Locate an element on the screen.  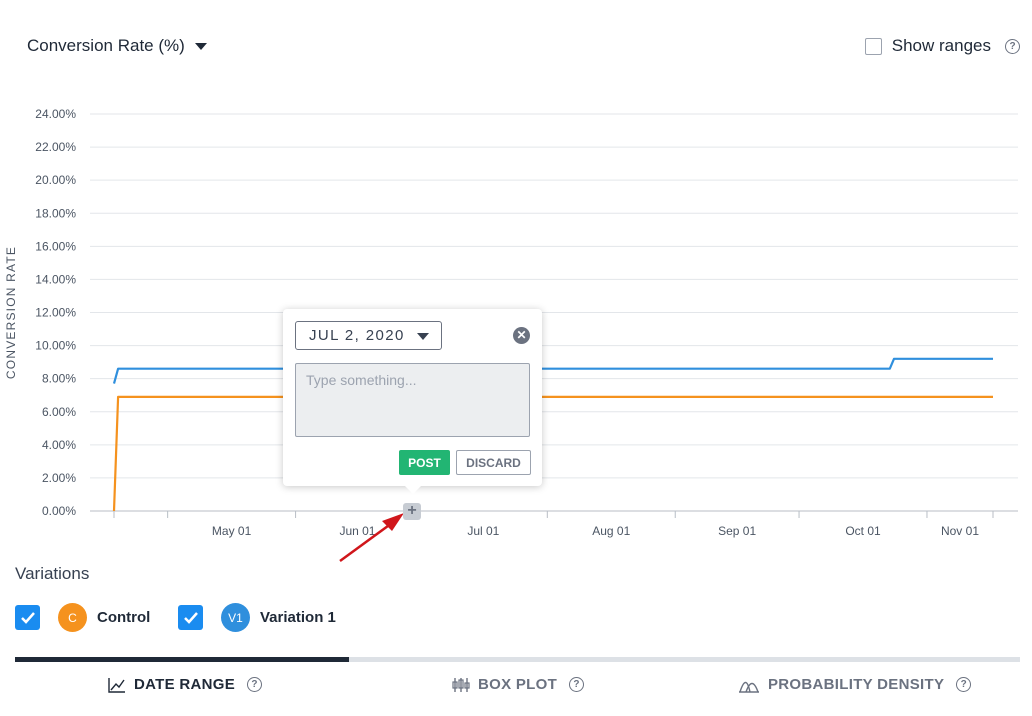
annotation-date-value: JUL 2, 2020 is located at coordinates (357, 335).